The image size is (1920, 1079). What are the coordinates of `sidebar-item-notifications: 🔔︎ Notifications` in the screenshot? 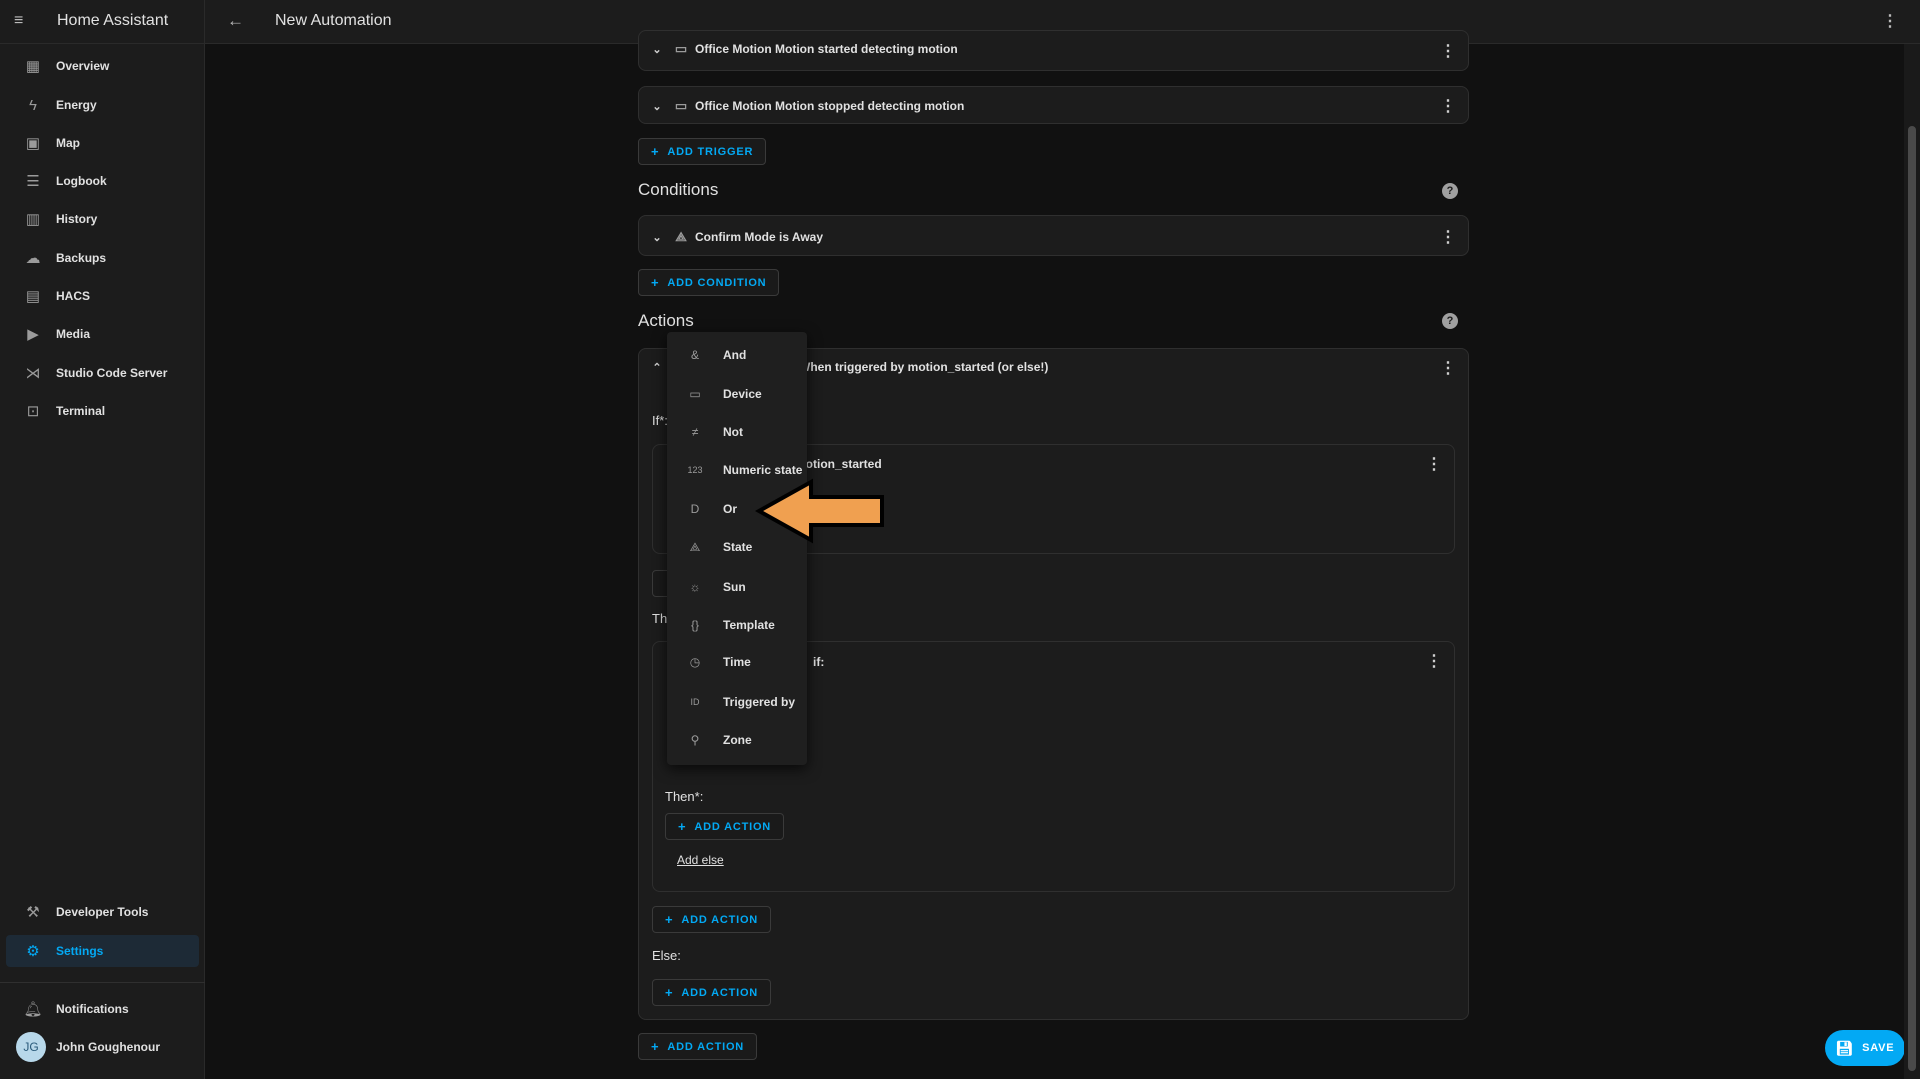 It's located at (102, 1009).